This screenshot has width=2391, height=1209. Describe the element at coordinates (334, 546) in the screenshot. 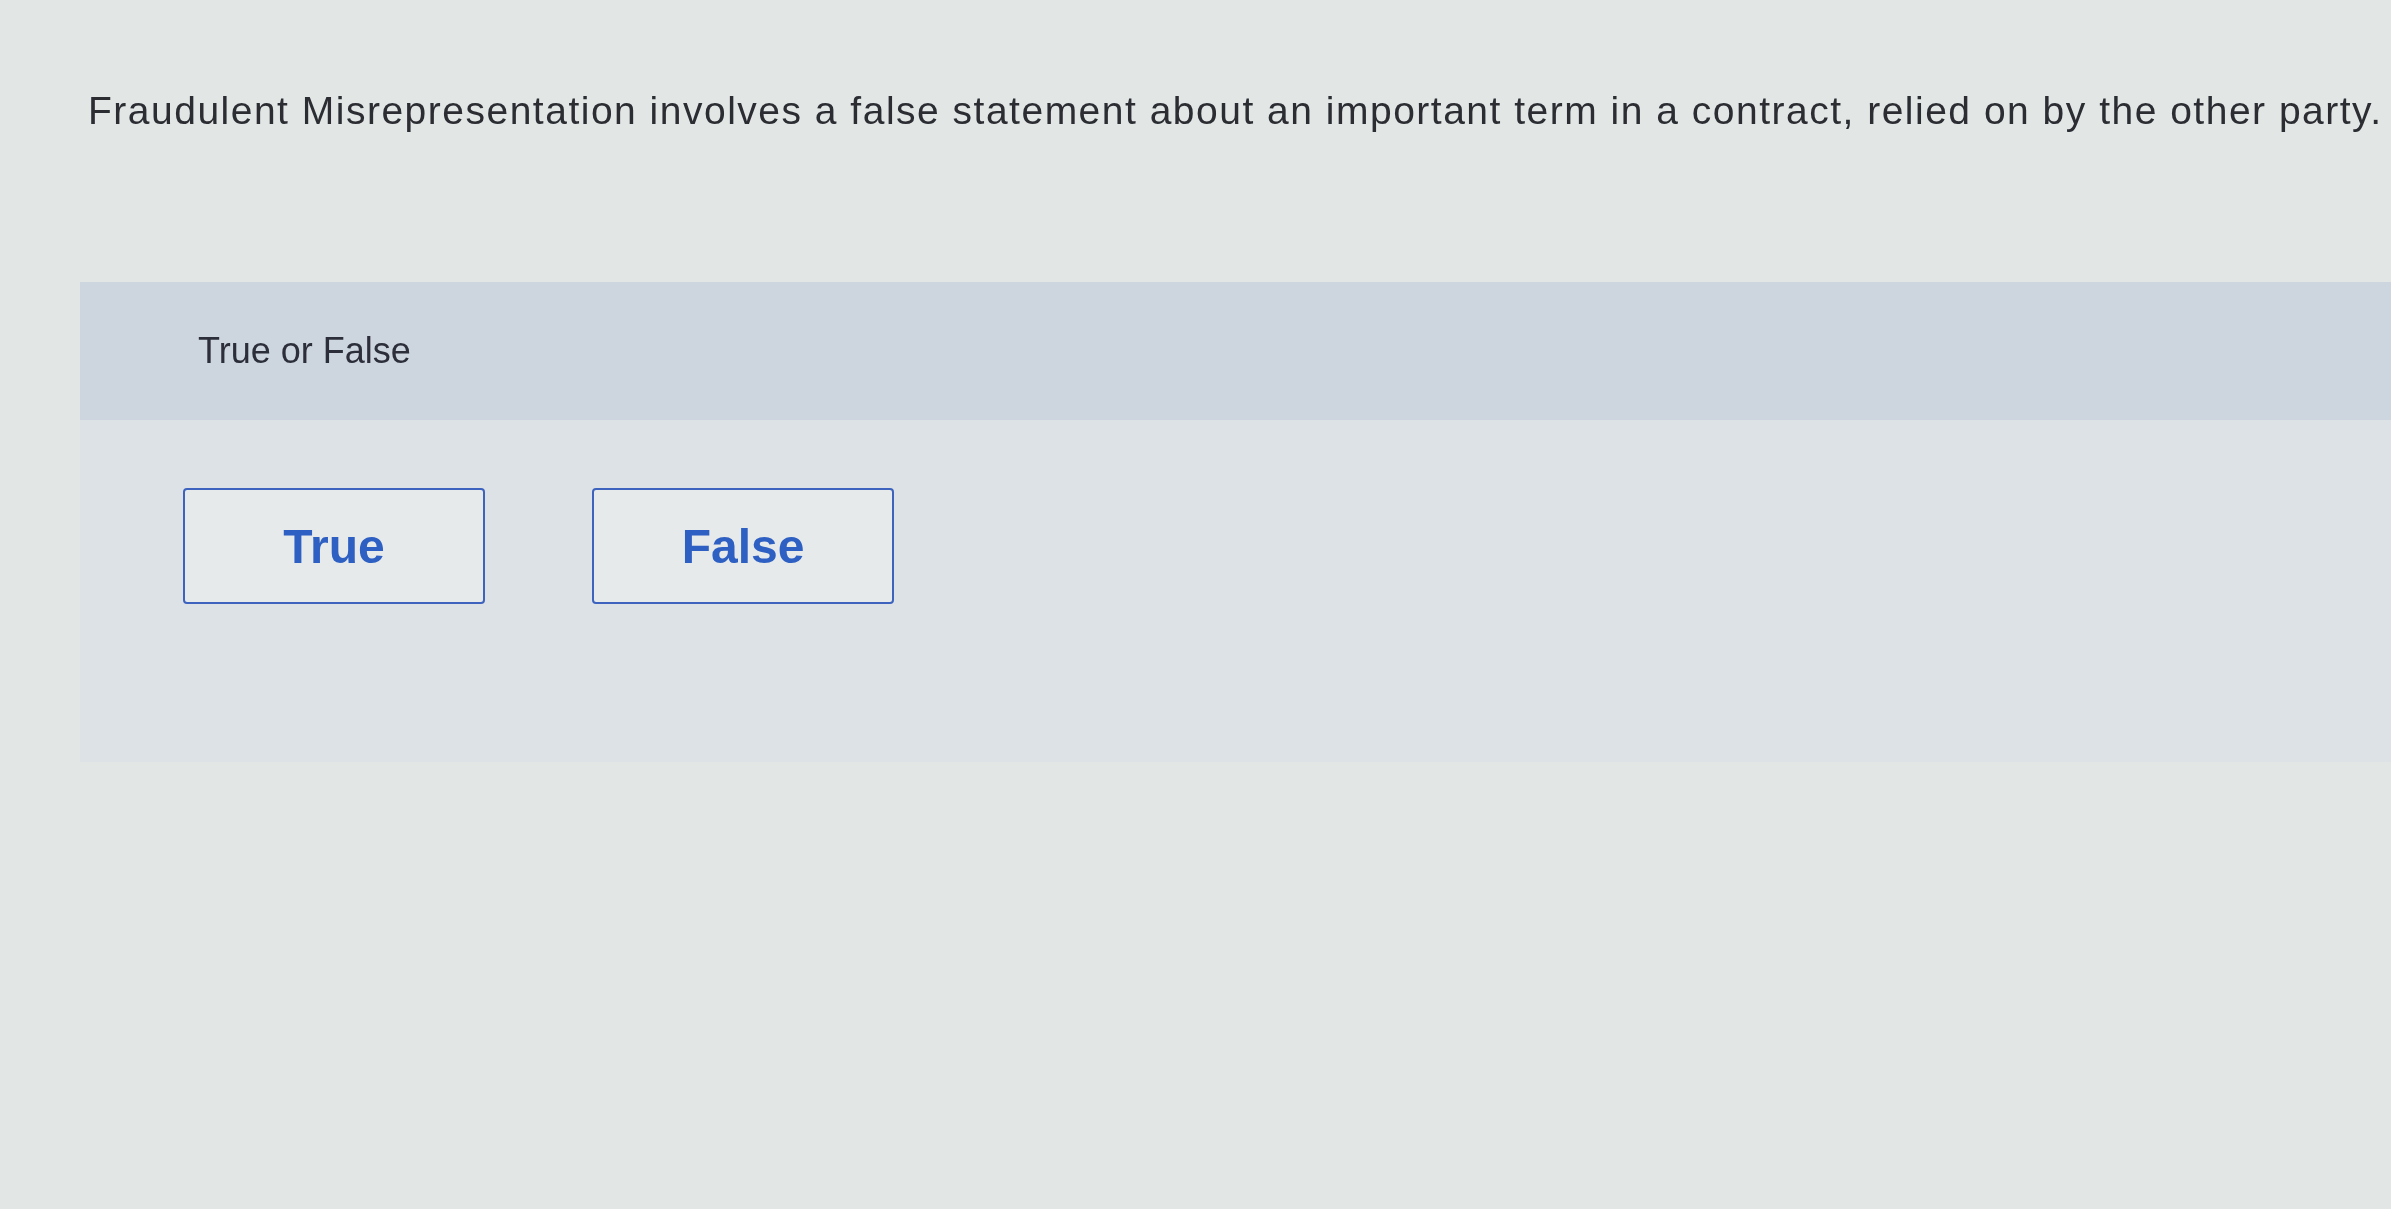

I see `answer-option-button: True` at that location.